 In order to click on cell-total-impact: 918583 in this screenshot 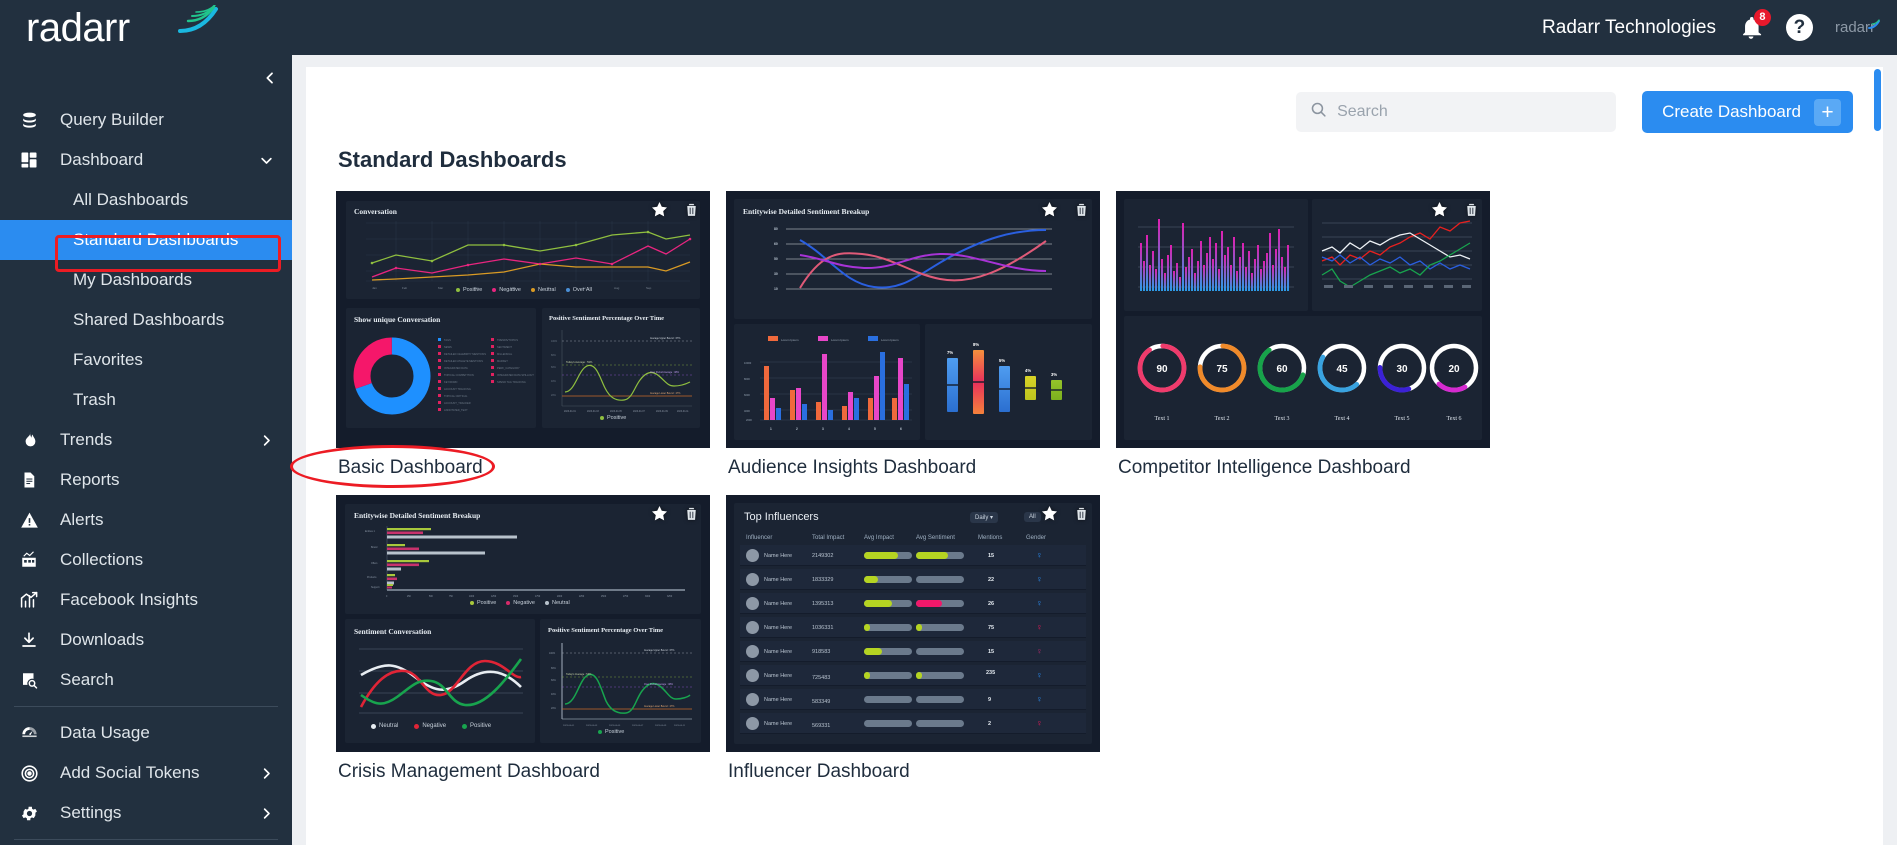, I will do `click(821, 652)`.